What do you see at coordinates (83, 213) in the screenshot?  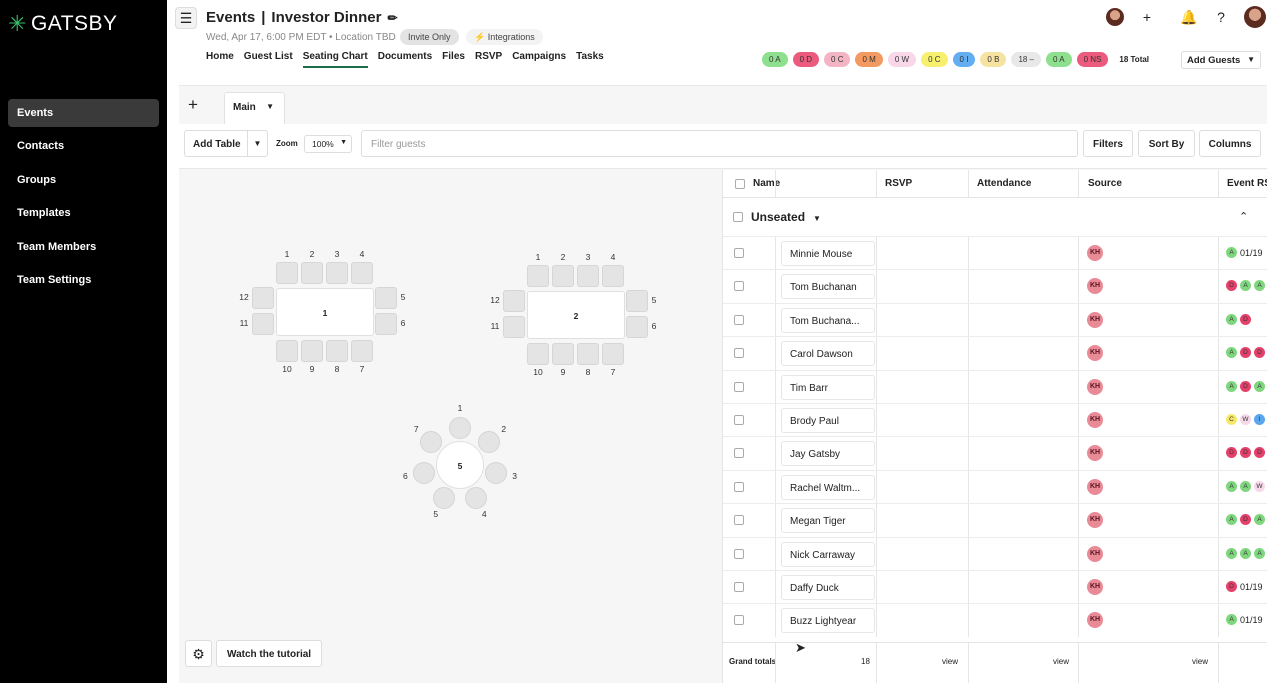 I see `sidebar-item-templates: Templates` at bounding box center [83, 213].